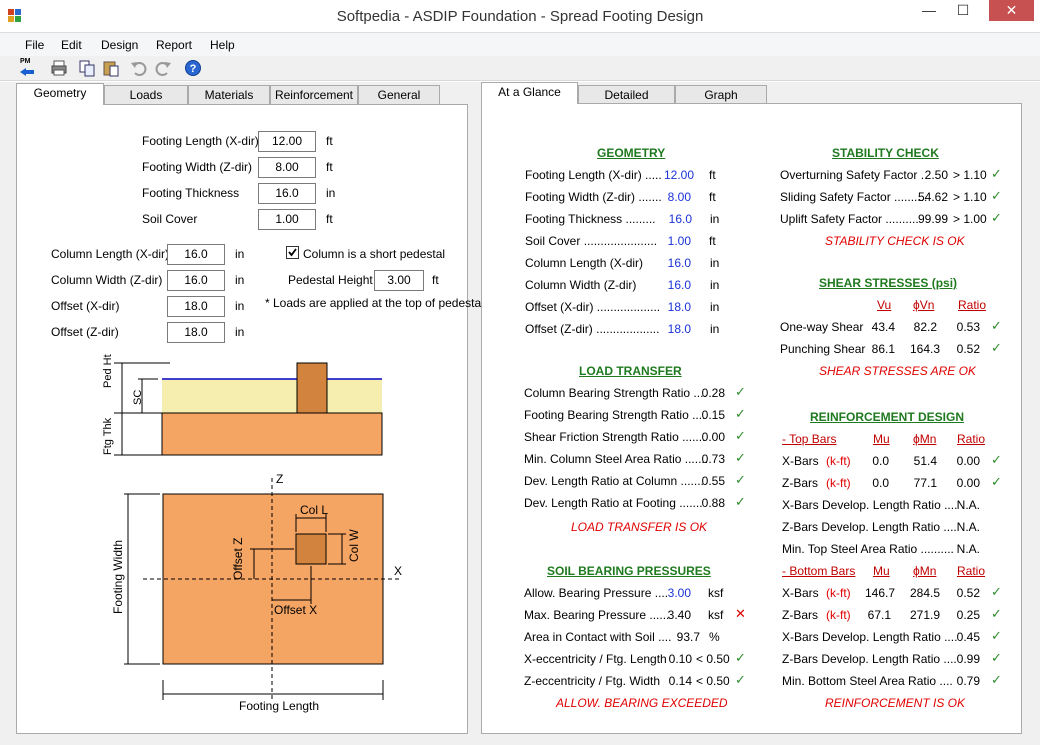 The width and height of the screenshot is (1040, 745). Describe the element at coordinates (963, 11) in the screenshot. I see `maximize-button: ☐` at that location.